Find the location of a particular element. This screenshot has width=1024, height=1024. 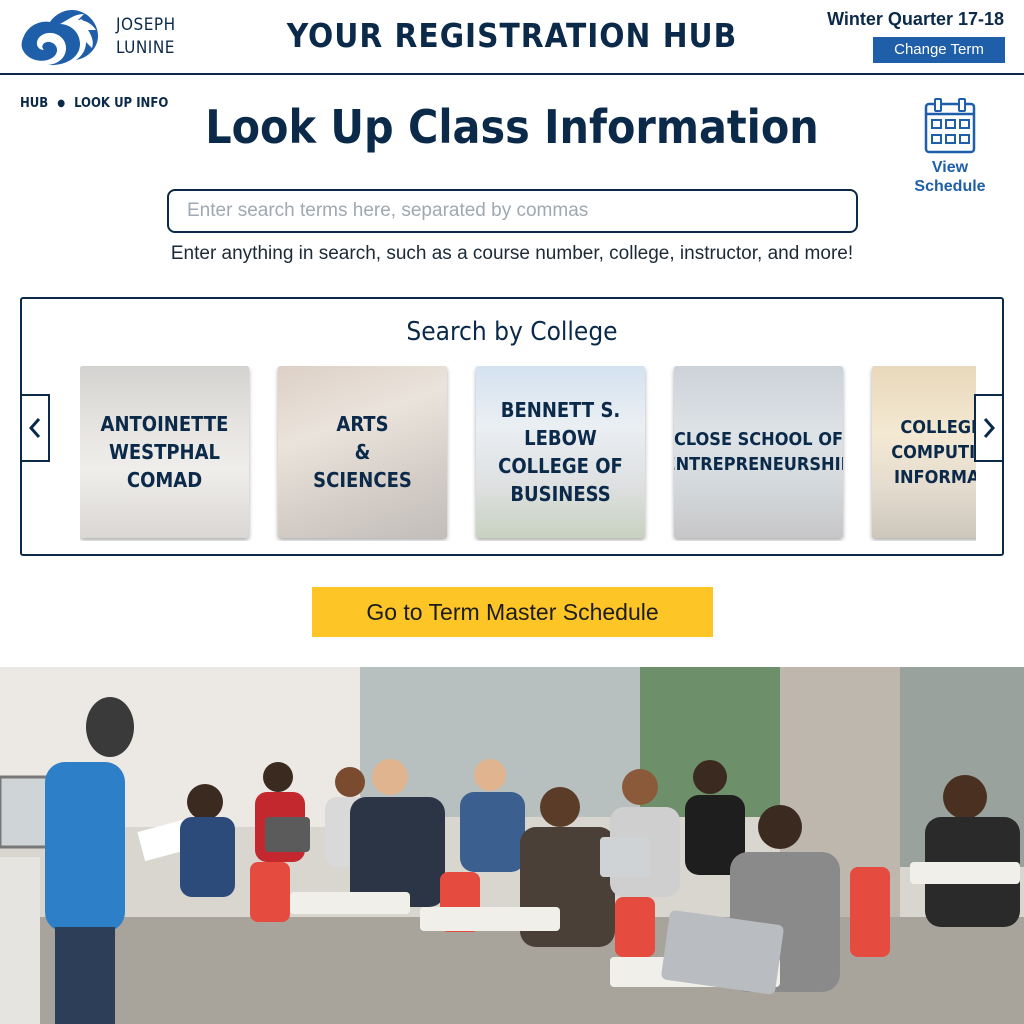

view-schedule-line-1: View is located at coordinates (950, 167).